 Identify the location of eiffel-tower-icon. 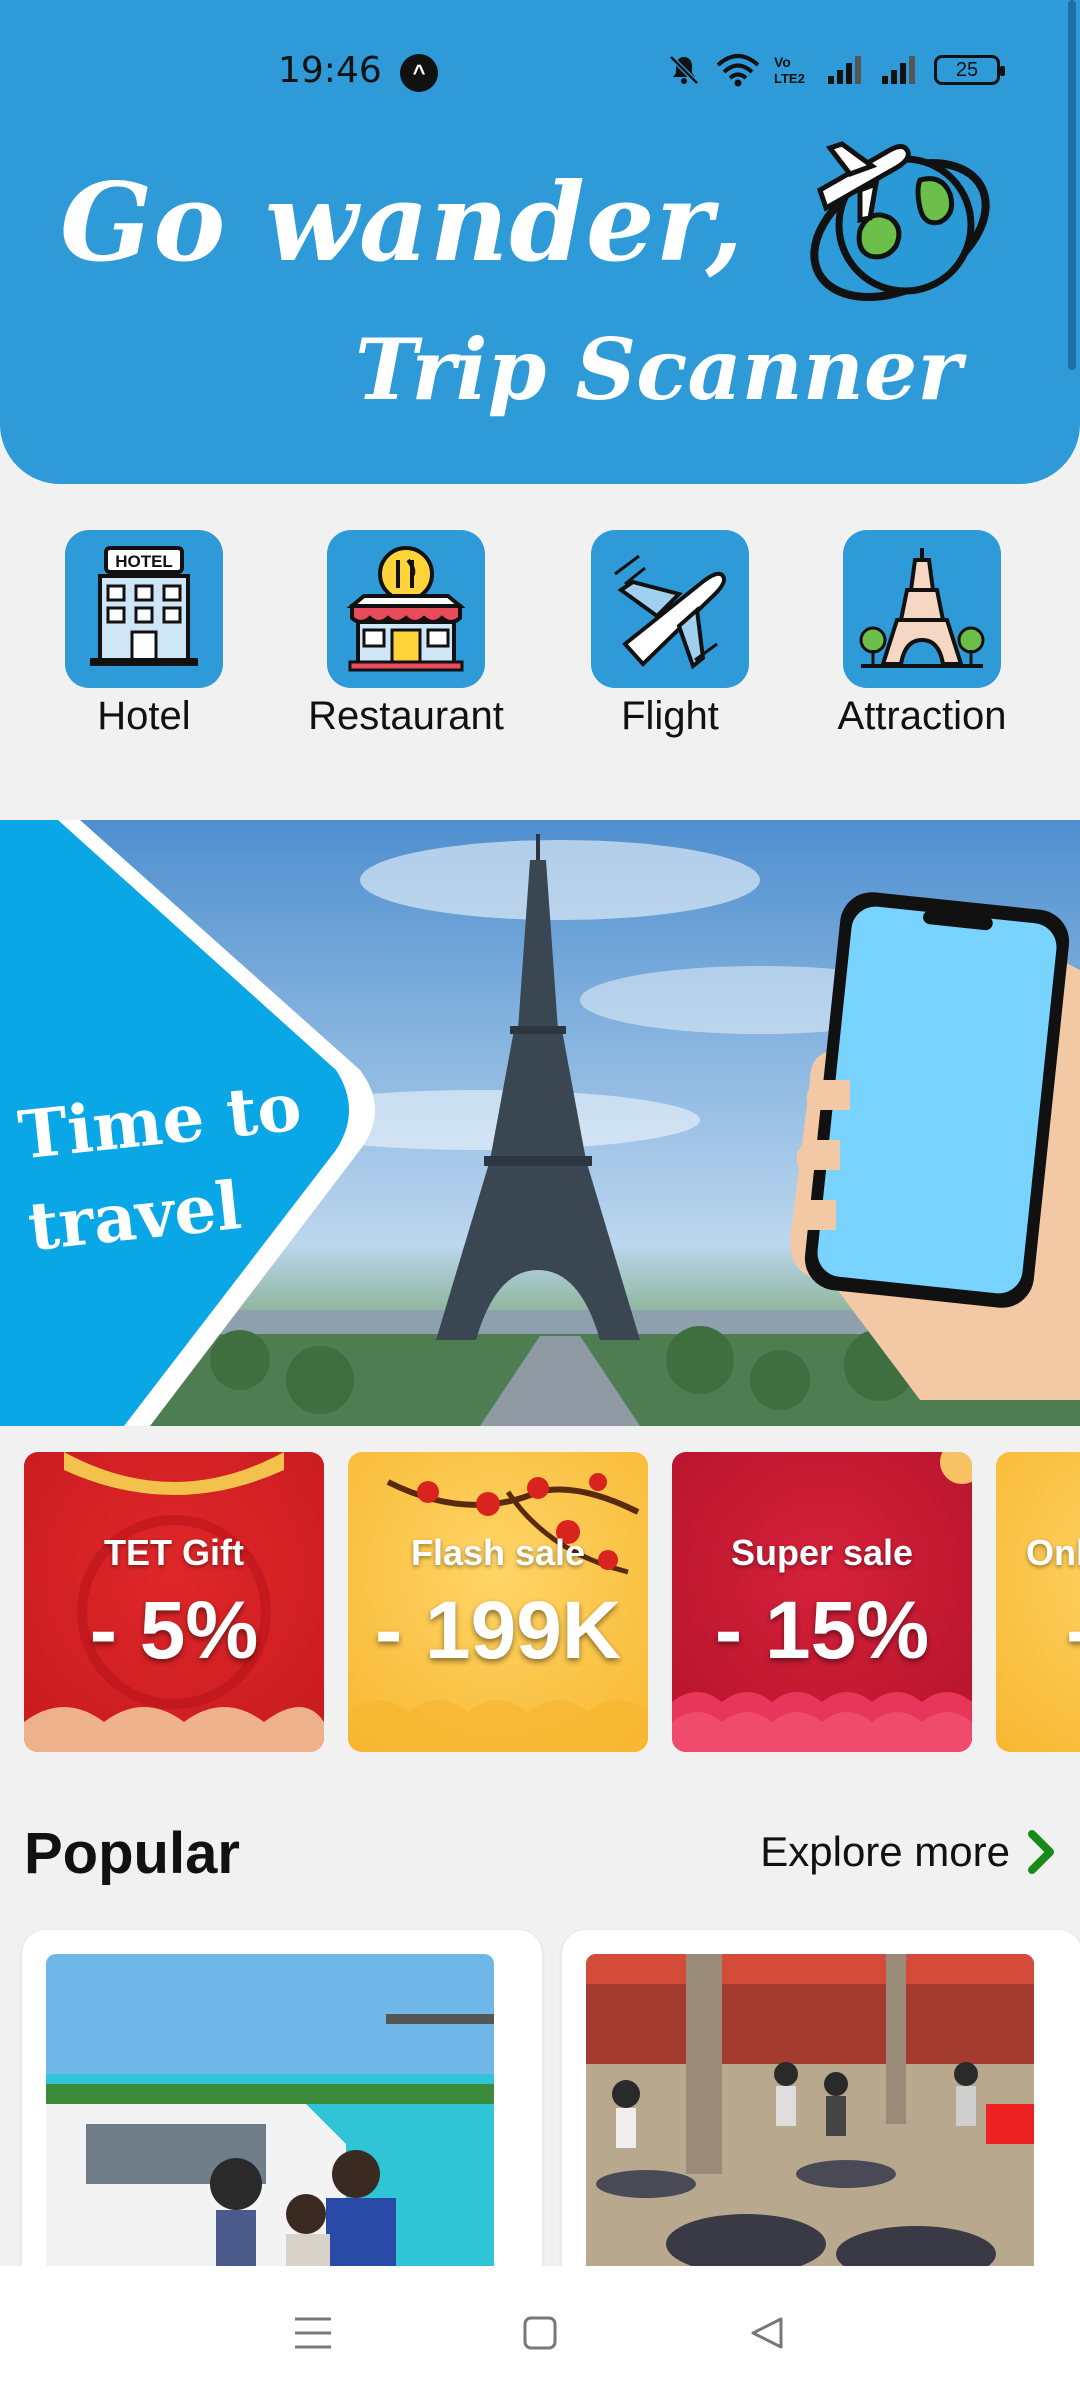
(922, 608).